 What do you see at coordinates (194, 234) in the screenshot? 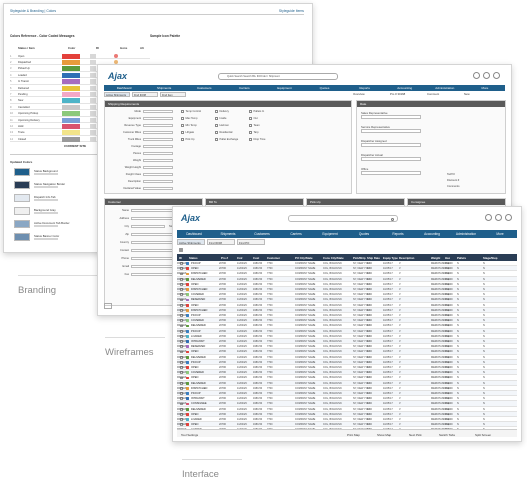
I see `if-nav-item: Dashboard` at bounding box center [194, 234].